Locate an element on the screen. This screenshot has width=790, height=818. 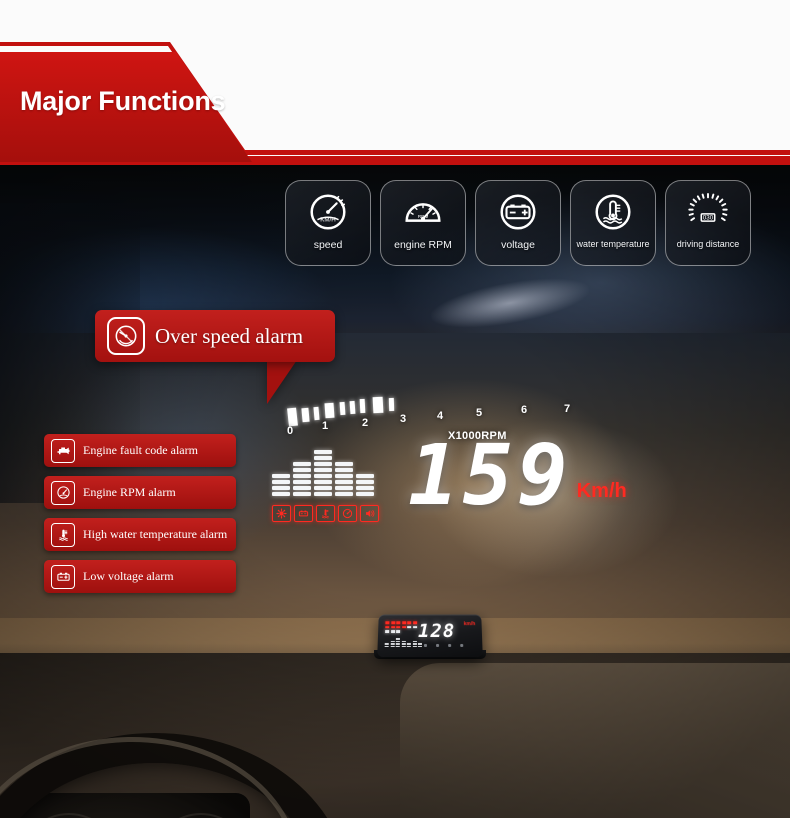
alarm-label: High water temperature alarm is located at coordinates (155, 534).